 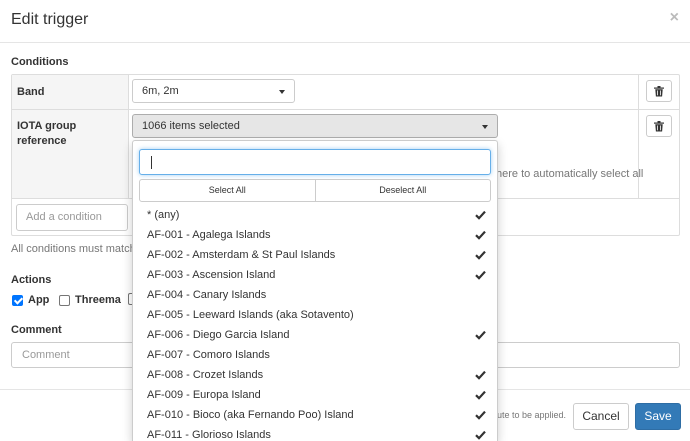 What do you see at coordinates (50, 19) in the screenshot?
I see `modal-title: Edit trigger` at bounding box center [50, 19].